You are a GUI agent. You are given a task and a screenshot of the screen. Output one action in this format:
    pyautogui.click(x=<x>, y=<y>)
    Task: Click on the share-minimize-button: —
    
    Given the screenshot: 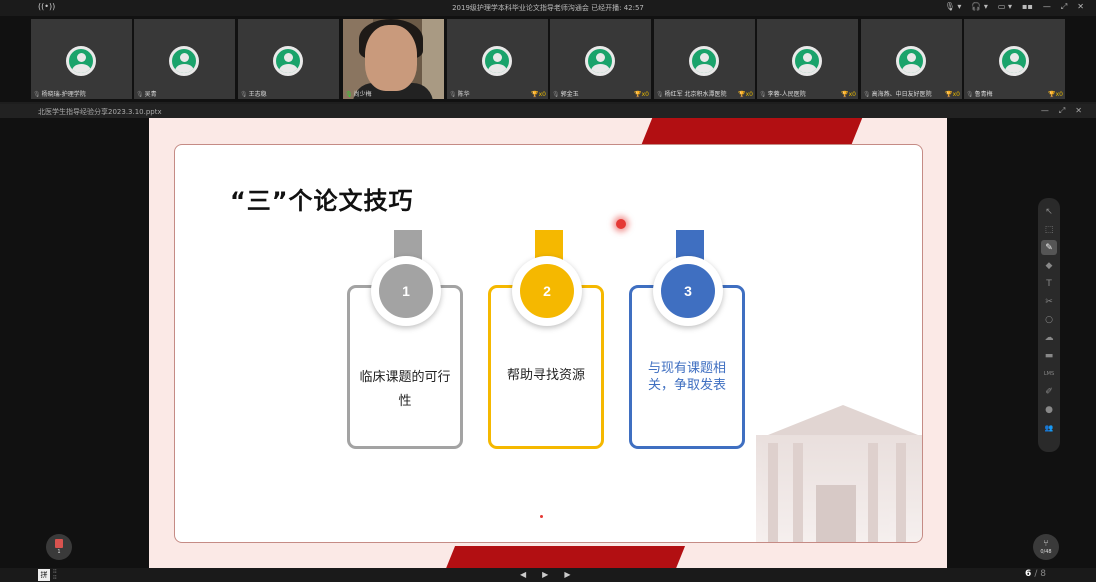 What is the action you would take?
    pyautogui.click(x=1045, y=111)
    